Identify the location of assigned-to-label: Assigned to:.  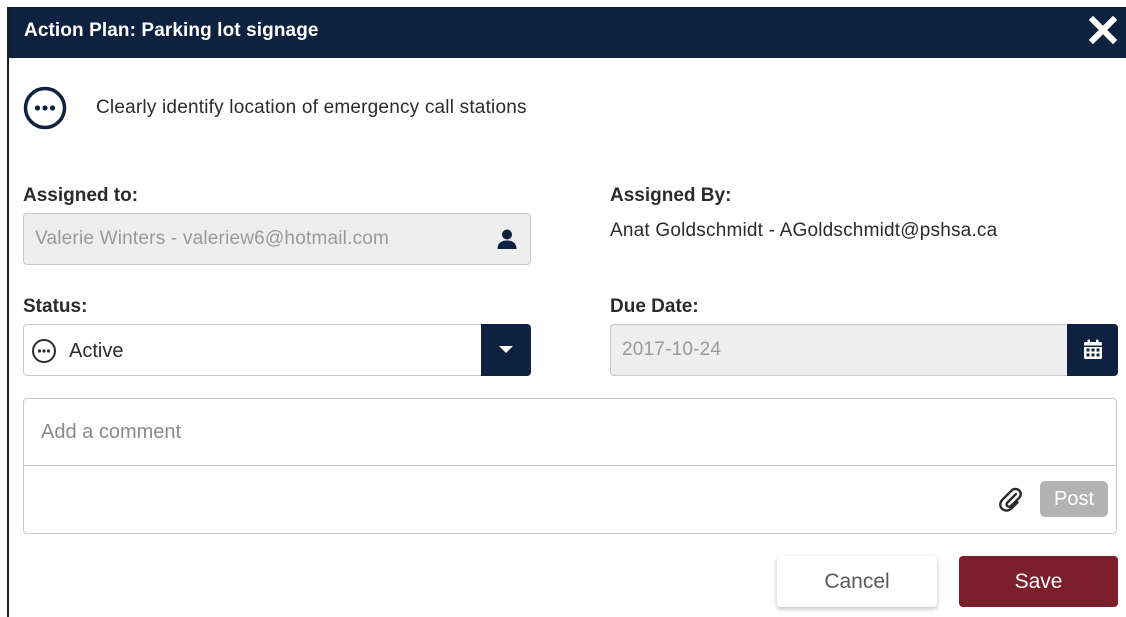
(81, 195).